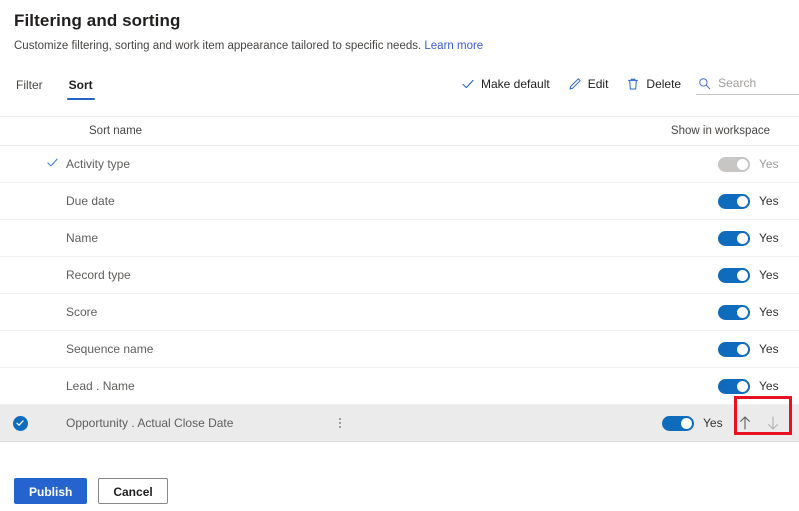 Image resolution: width=799 pixels, height=511 pixels. Describe the element at coordinates (399, 201) in the screenshot. I see `table-row: Due date Yes` at that location.